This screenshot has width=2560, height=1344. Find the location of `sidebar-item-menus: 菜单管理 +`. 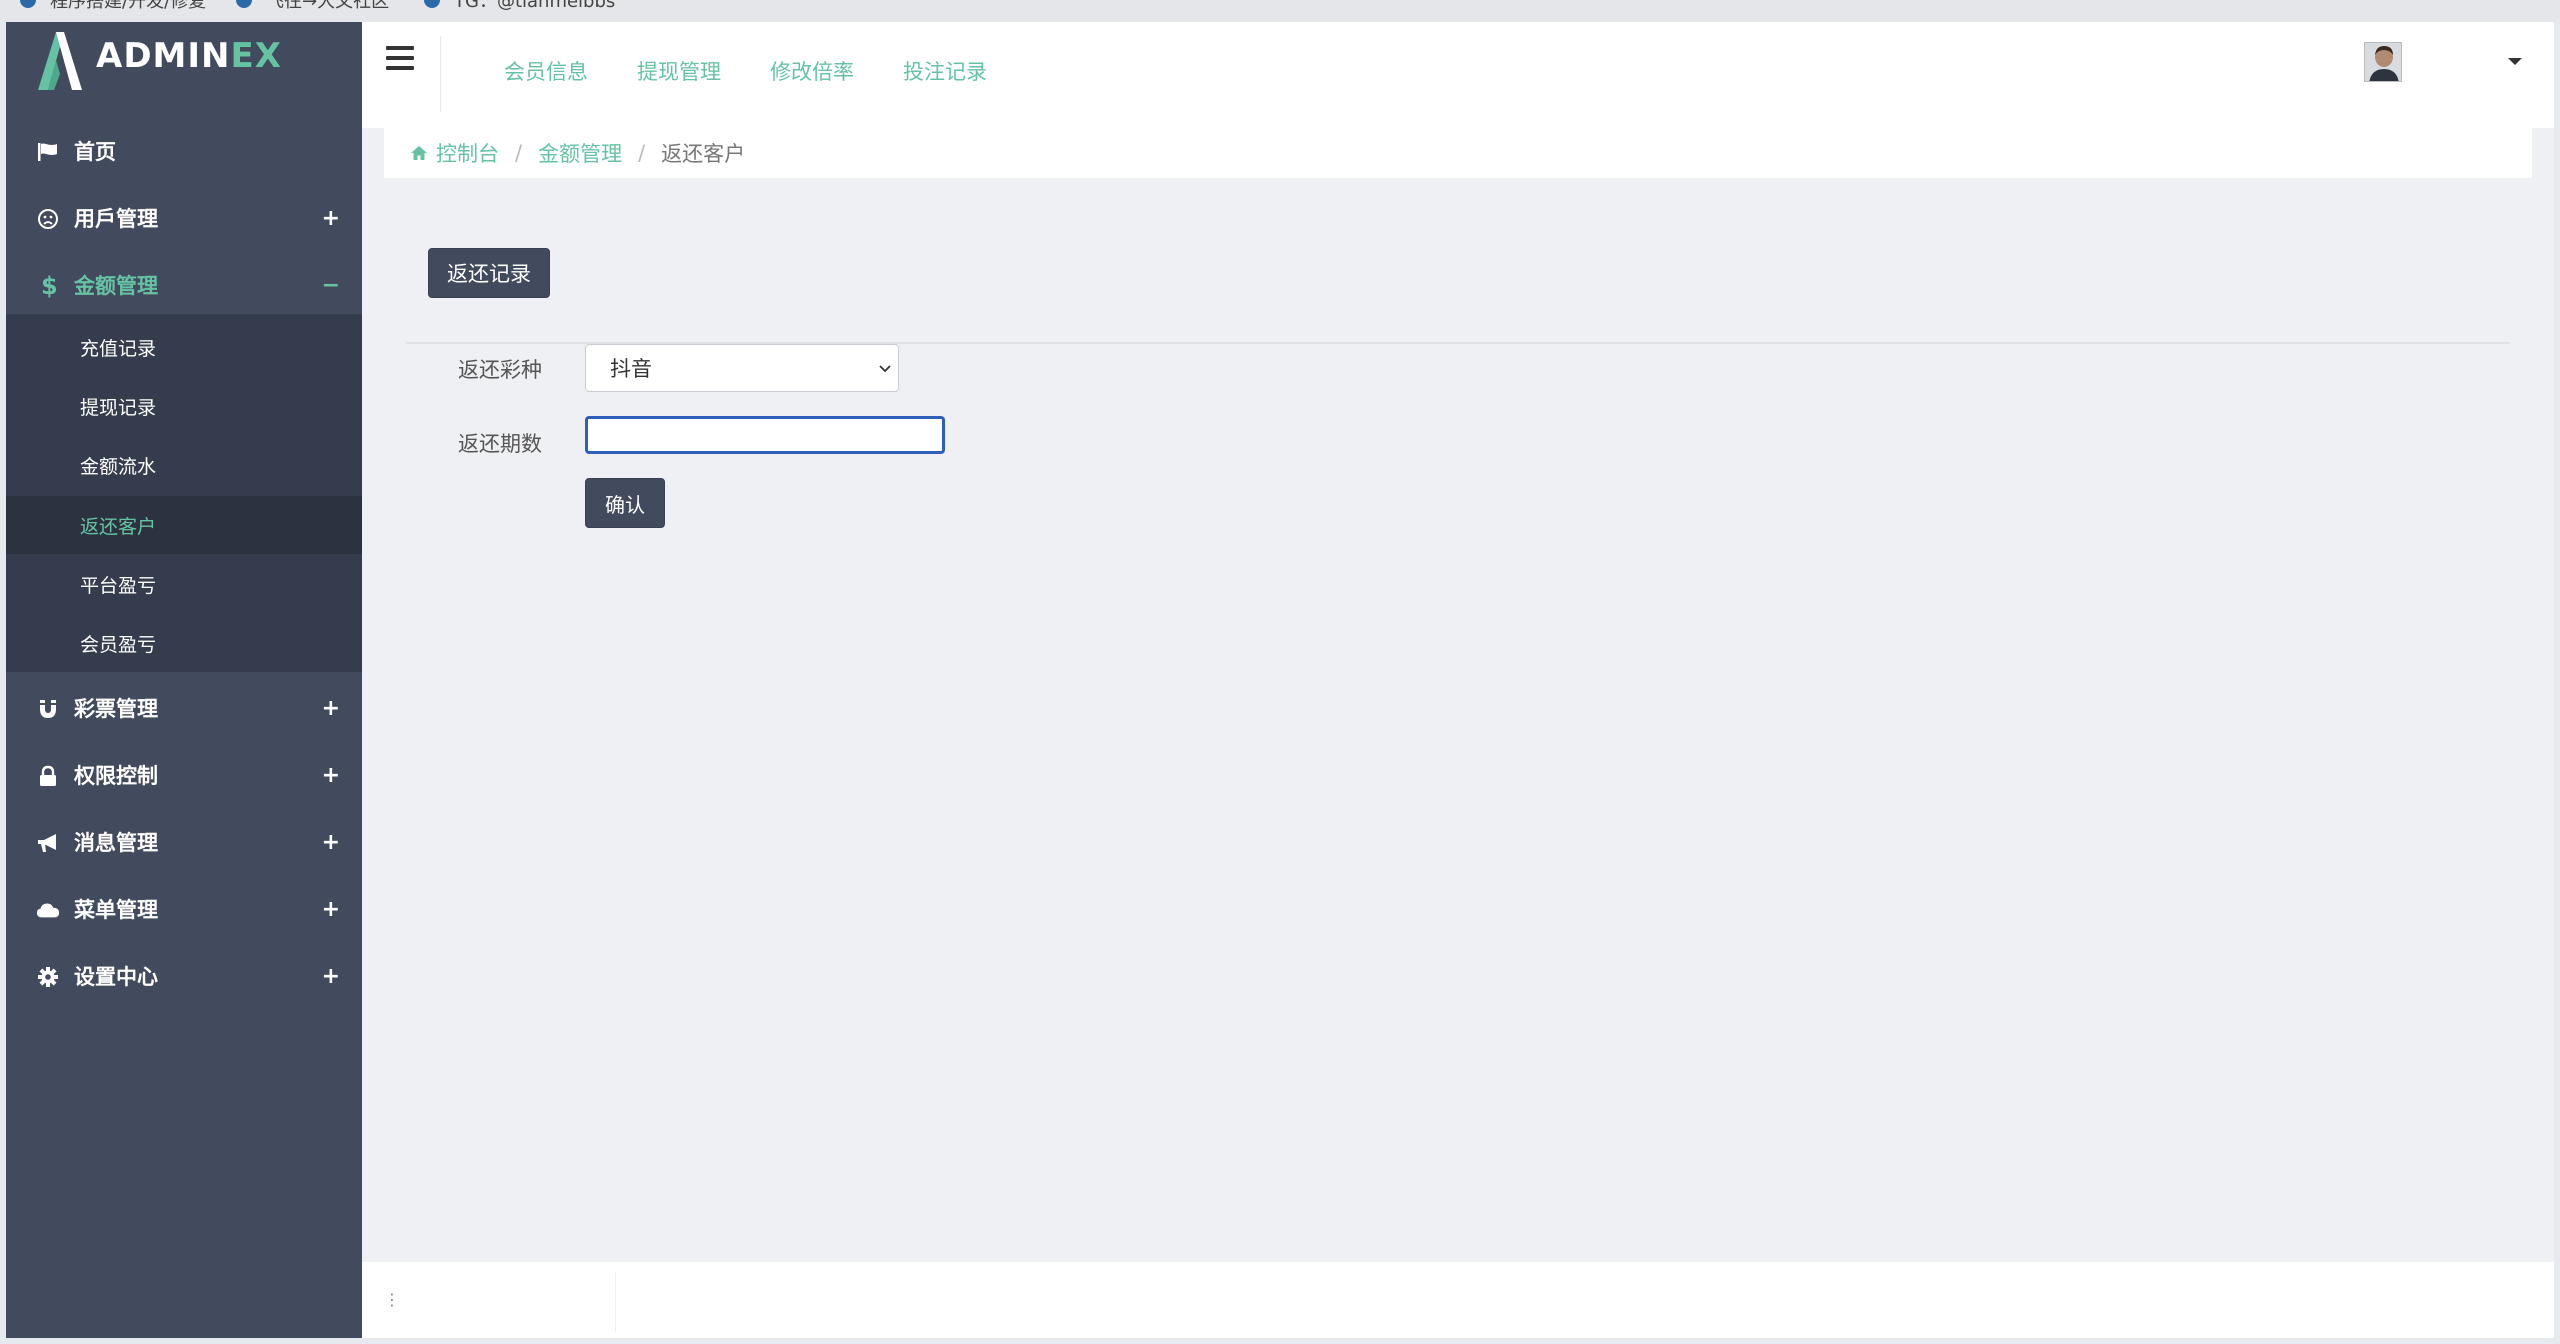

sidebar-item-menus: 菜单管理 + is located at coordinates (184, 909).